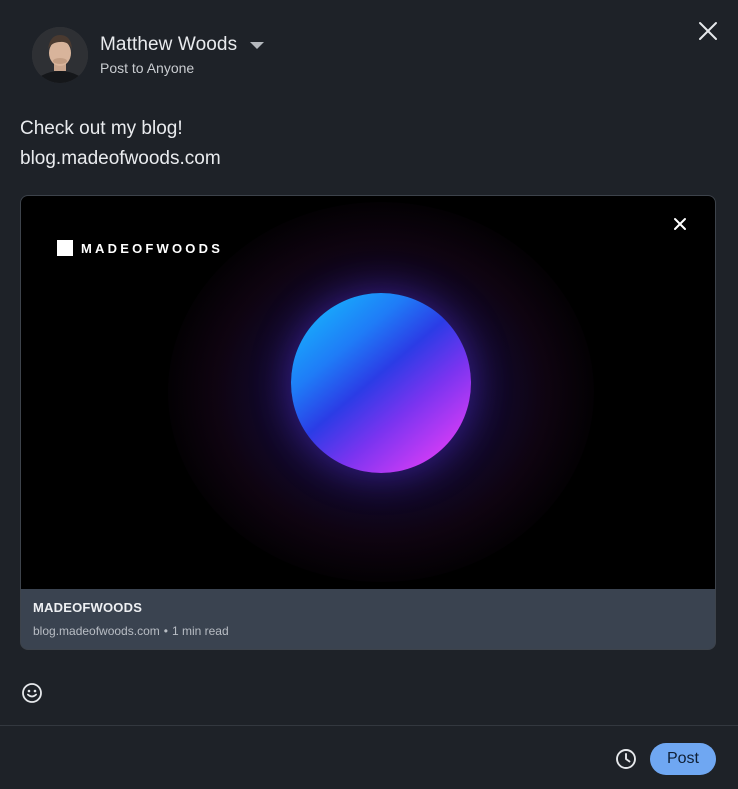  I want to click on emoji-icon, so click(32, 693).